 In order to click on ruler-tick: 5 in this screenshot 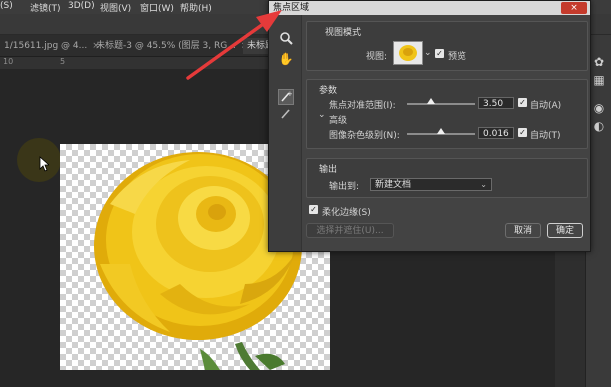, I will do `click(63, 61)`.